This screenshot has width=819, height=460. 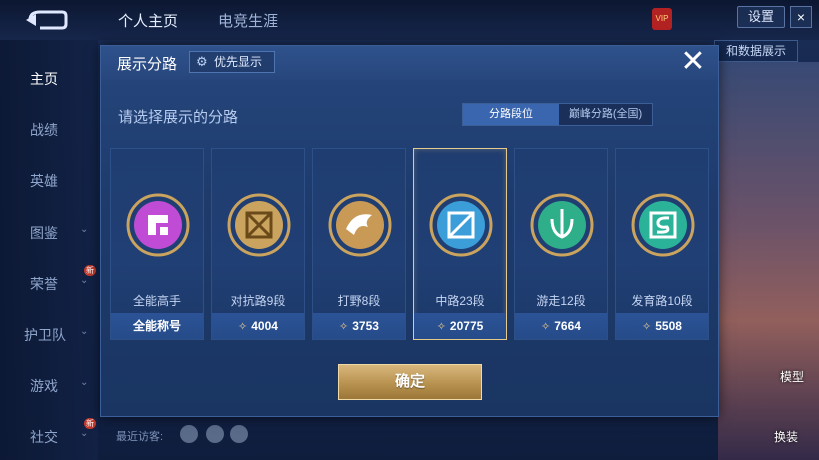 I want to click on lane-points-row: ✧ 20775, so click(x=460, y=326).